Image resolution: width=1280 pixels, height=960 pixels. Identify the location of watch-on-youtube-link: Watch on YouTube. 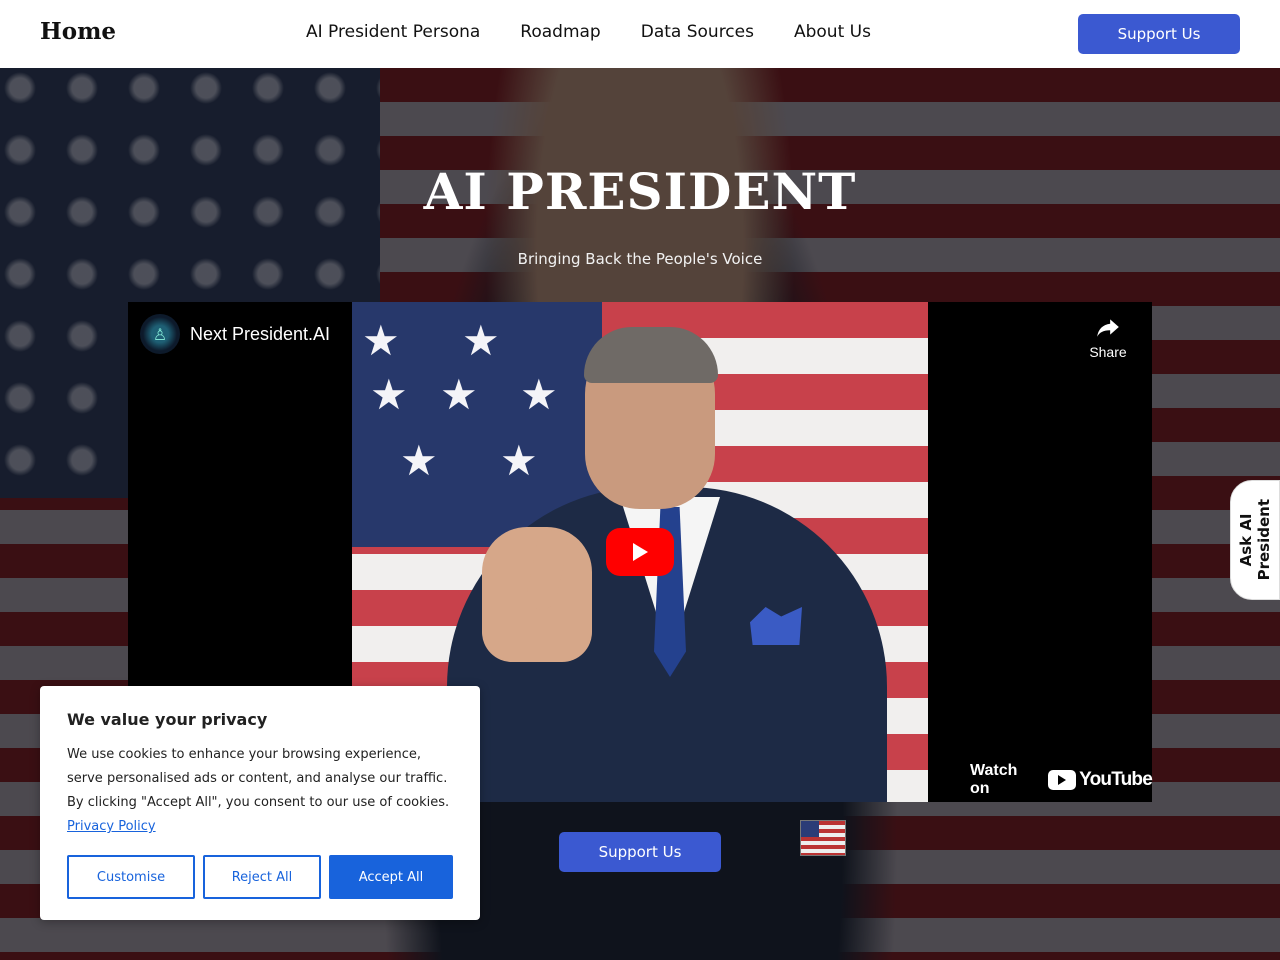
(1061, 780).